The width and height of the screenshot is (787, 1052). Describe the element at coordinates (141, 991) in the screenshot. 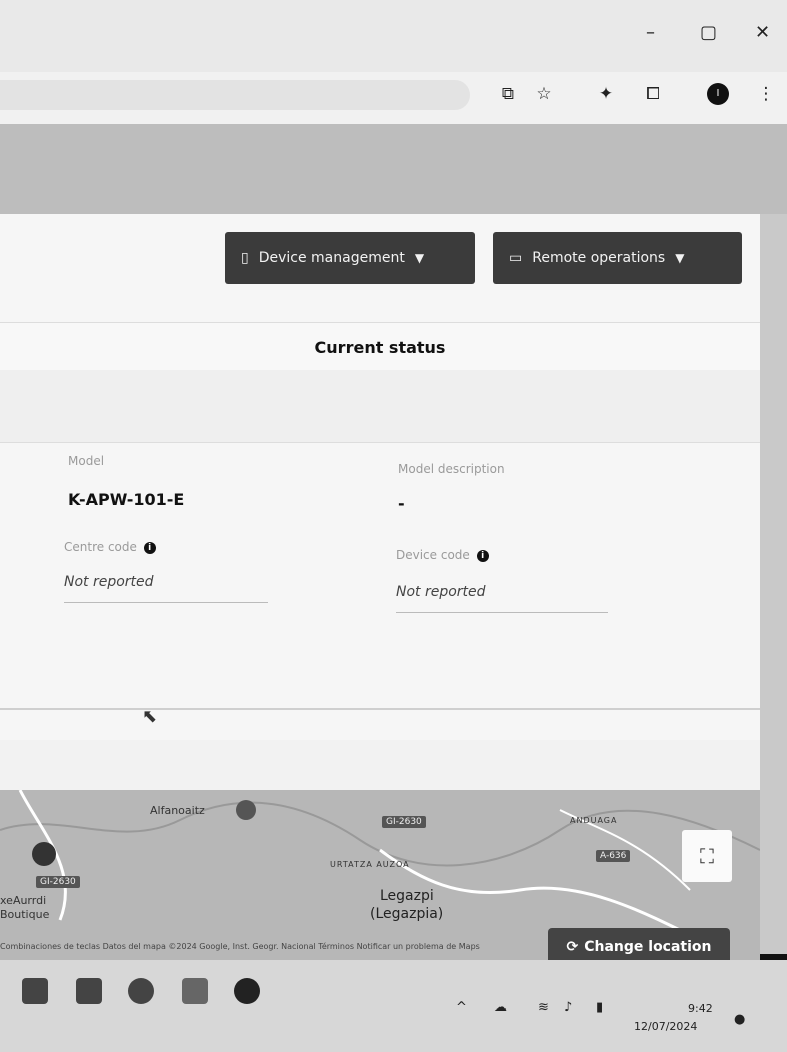

I see `edge-icon` at that location.